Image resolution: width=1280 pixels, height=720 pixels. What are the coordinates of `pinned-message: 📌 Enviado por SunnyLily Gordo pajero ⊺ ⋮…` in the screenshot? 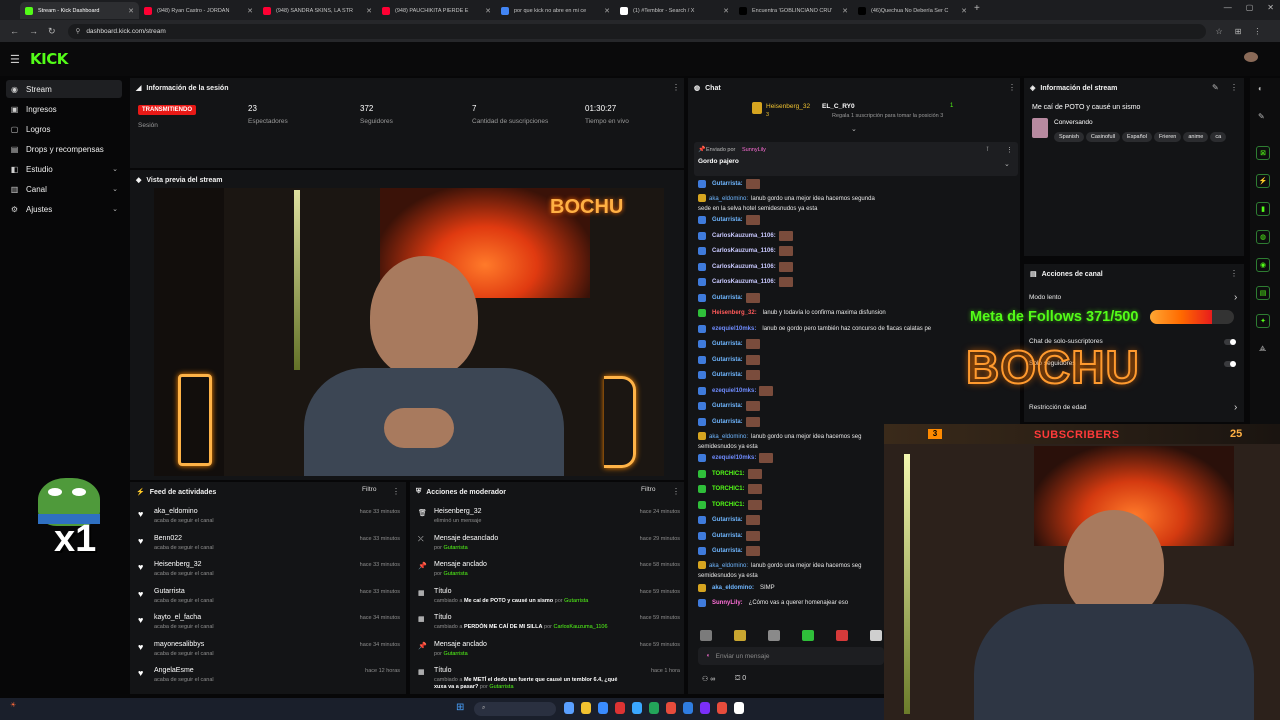 It's located at (856, 159).